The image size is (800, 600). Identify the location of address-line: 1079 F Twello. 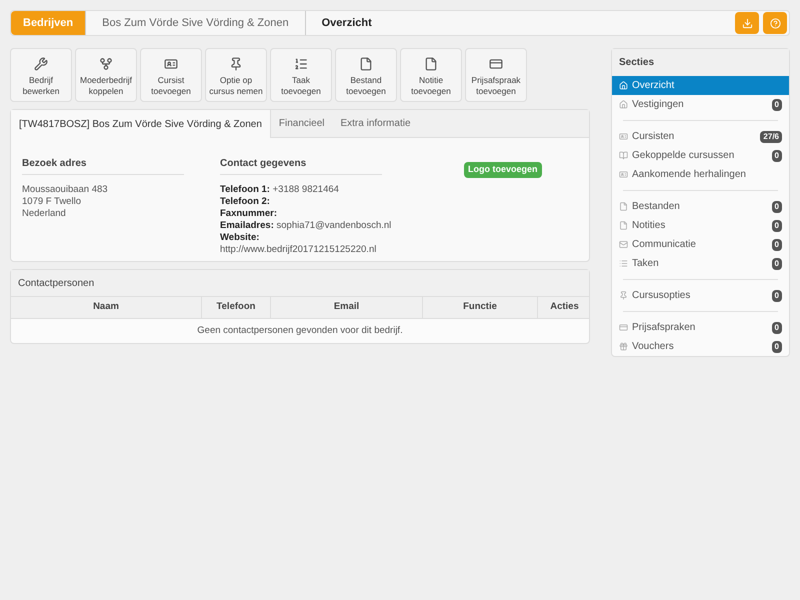
(52, 202).